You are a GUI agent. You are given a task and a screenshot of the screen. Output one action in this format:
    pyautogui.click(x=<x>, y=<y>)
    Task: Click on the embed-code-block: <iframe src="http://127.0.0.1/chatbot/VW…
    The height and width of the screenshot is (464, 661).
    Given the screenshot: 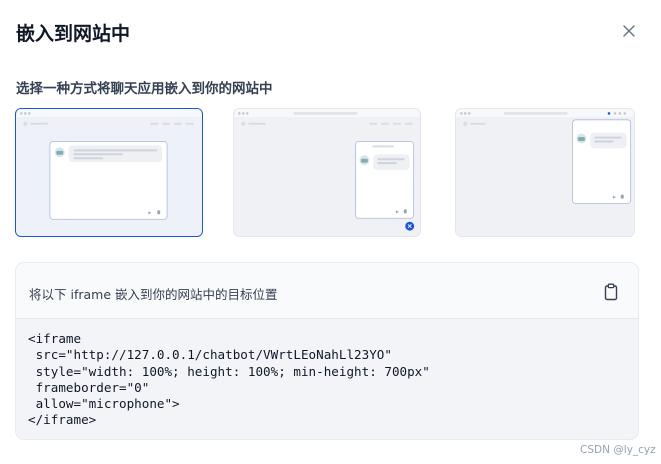 What is the action you would take?
    pyautogui.click(x=229, y=380)
    